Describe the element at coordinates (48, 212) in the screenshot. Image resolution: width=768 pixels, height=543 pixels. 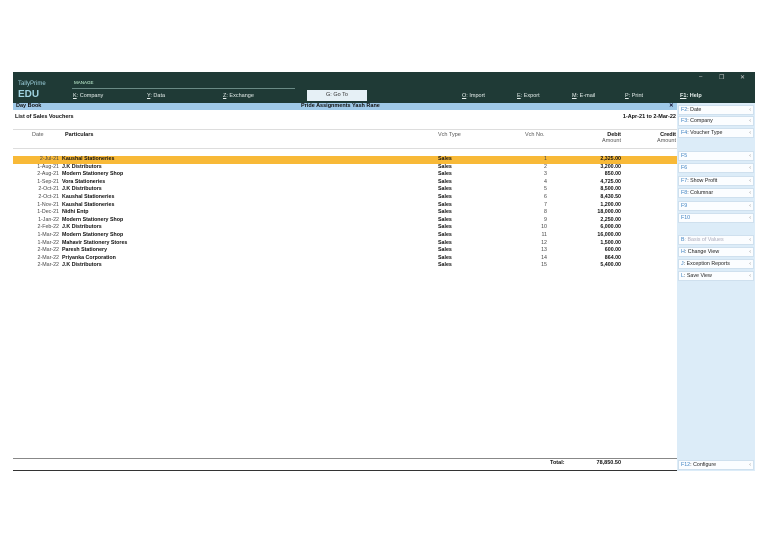
I see `cell-date: 1-Dec-21` at that location.